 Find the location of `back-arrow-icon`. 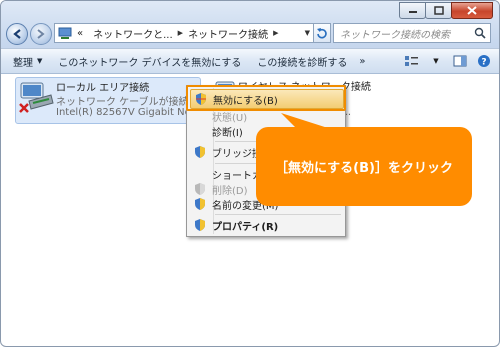

back-arrow-icon is located at coordinates (17, 34).